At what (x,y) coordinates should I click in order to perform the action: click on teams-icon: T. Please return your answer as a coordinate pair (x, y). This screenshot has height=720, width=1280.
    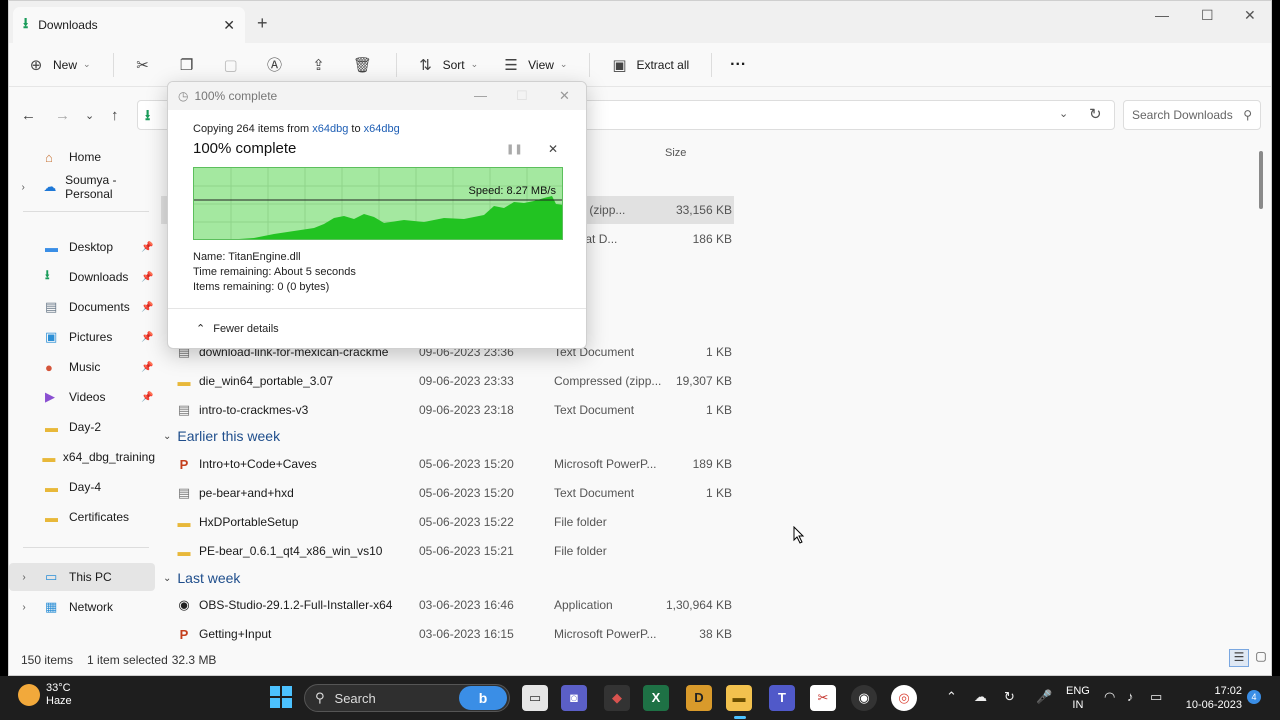
    Looking at the image, I should click on (782, 698).